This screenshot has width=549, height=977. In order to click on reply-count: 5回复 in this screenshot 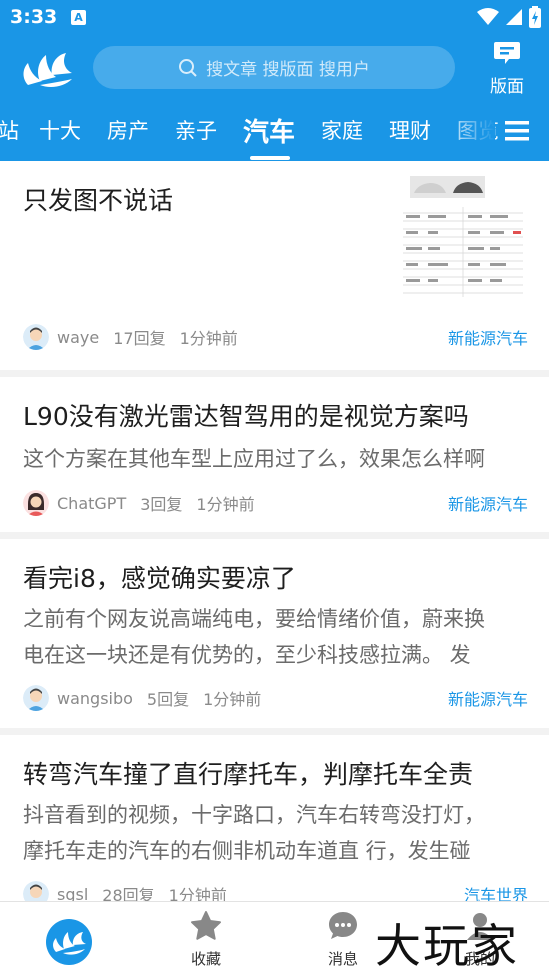, I will do `click(168, 699)`.